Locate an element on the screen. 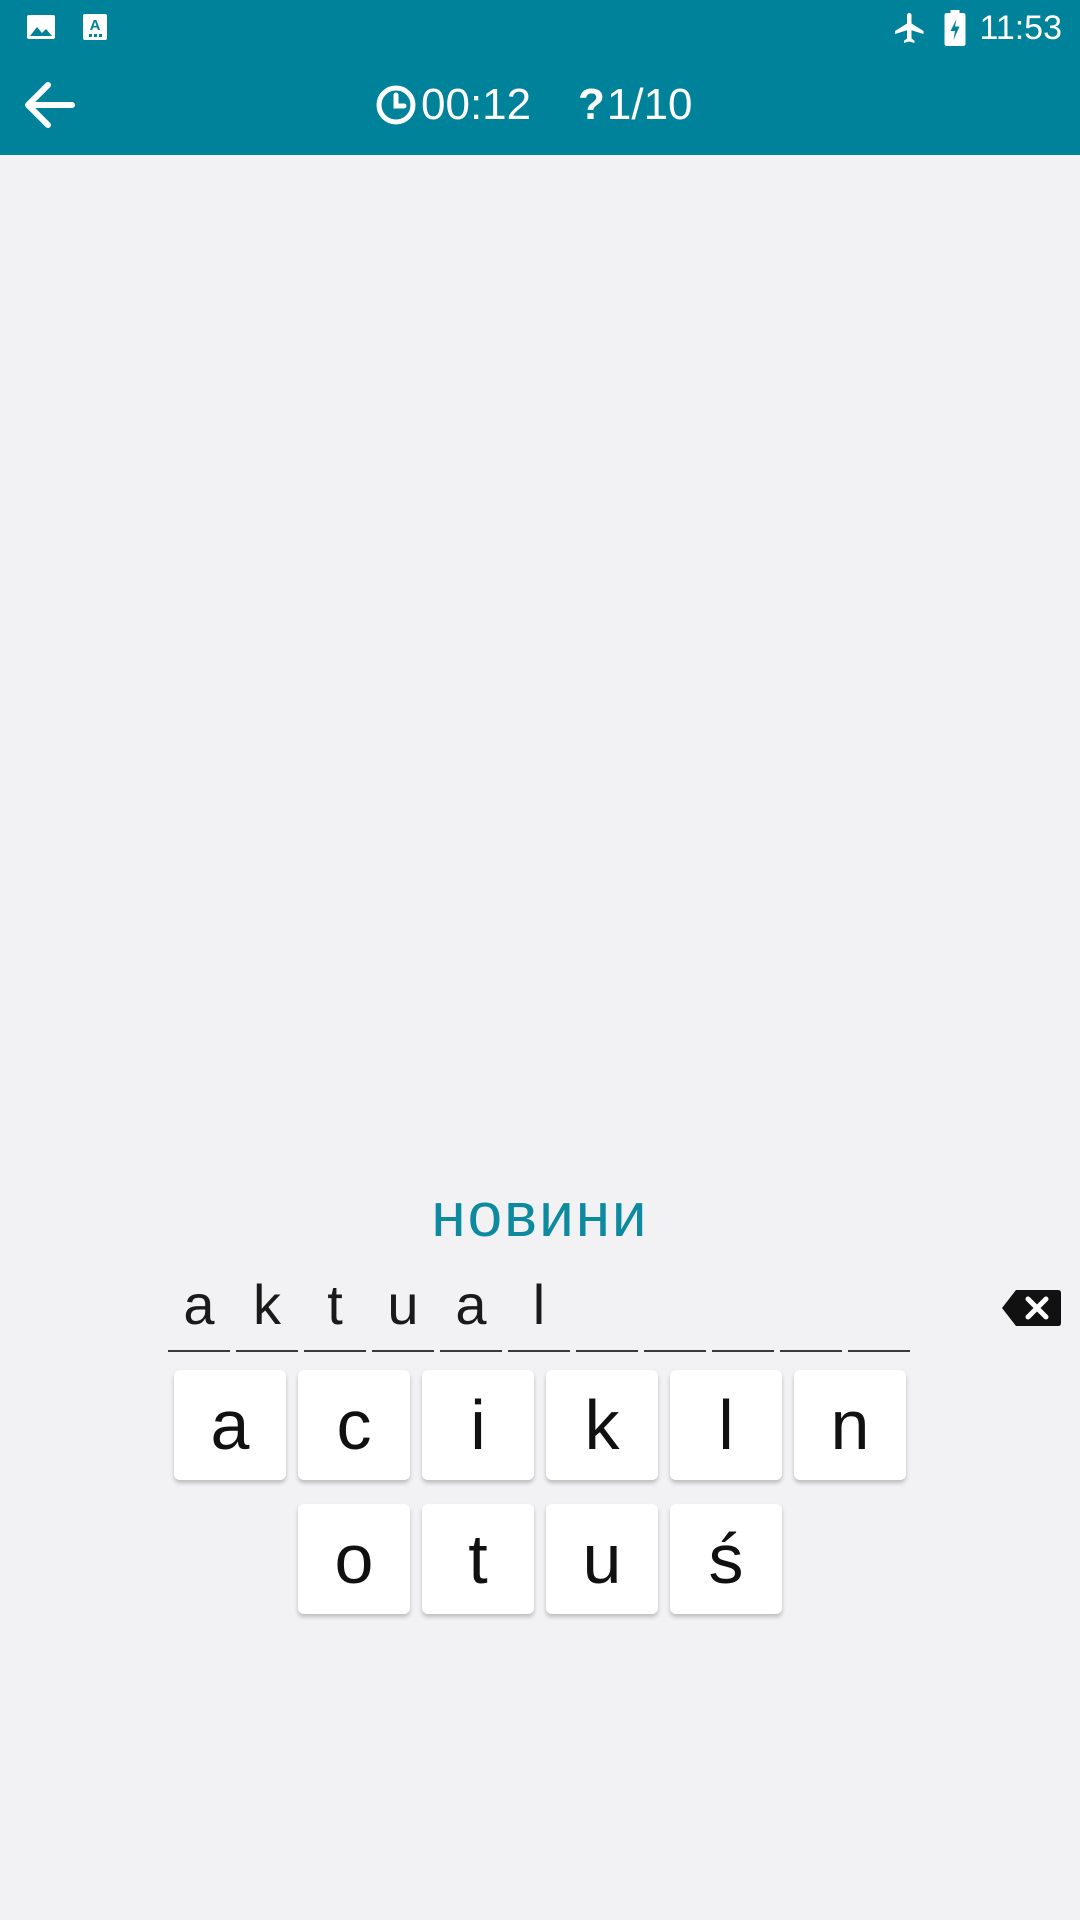  image-icon is located at coordinates (41, 27).